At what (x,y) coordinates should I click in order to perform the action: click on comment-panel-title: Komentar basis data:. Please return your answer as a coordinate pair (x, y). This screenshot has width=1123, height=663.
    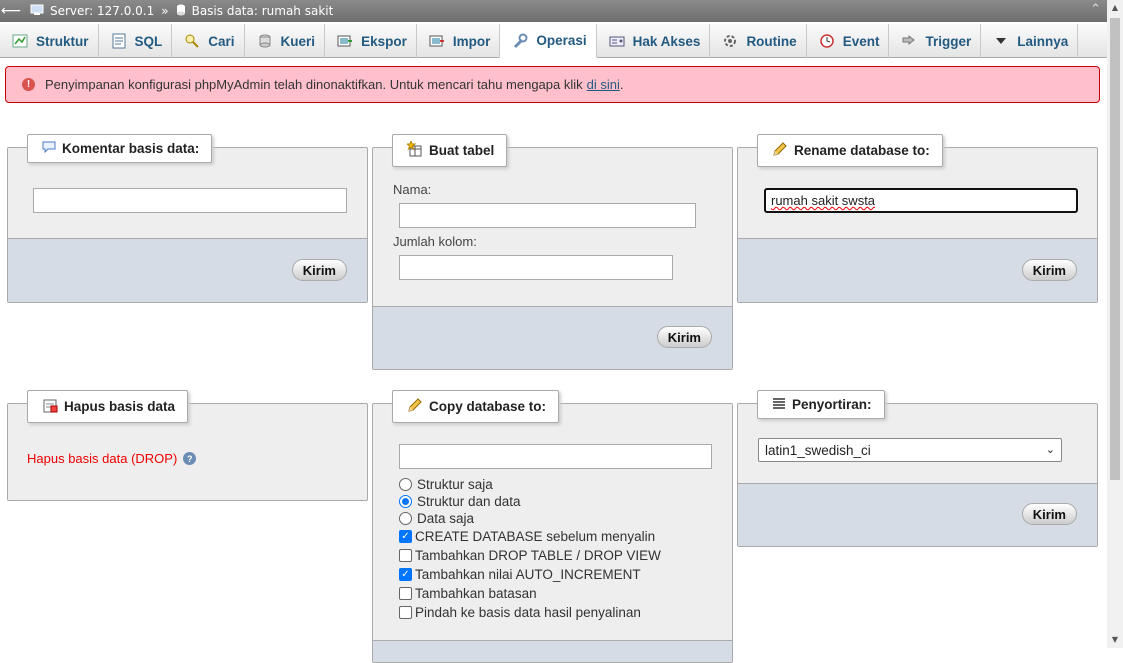
    Looking at the image, I should click on (120, 148).